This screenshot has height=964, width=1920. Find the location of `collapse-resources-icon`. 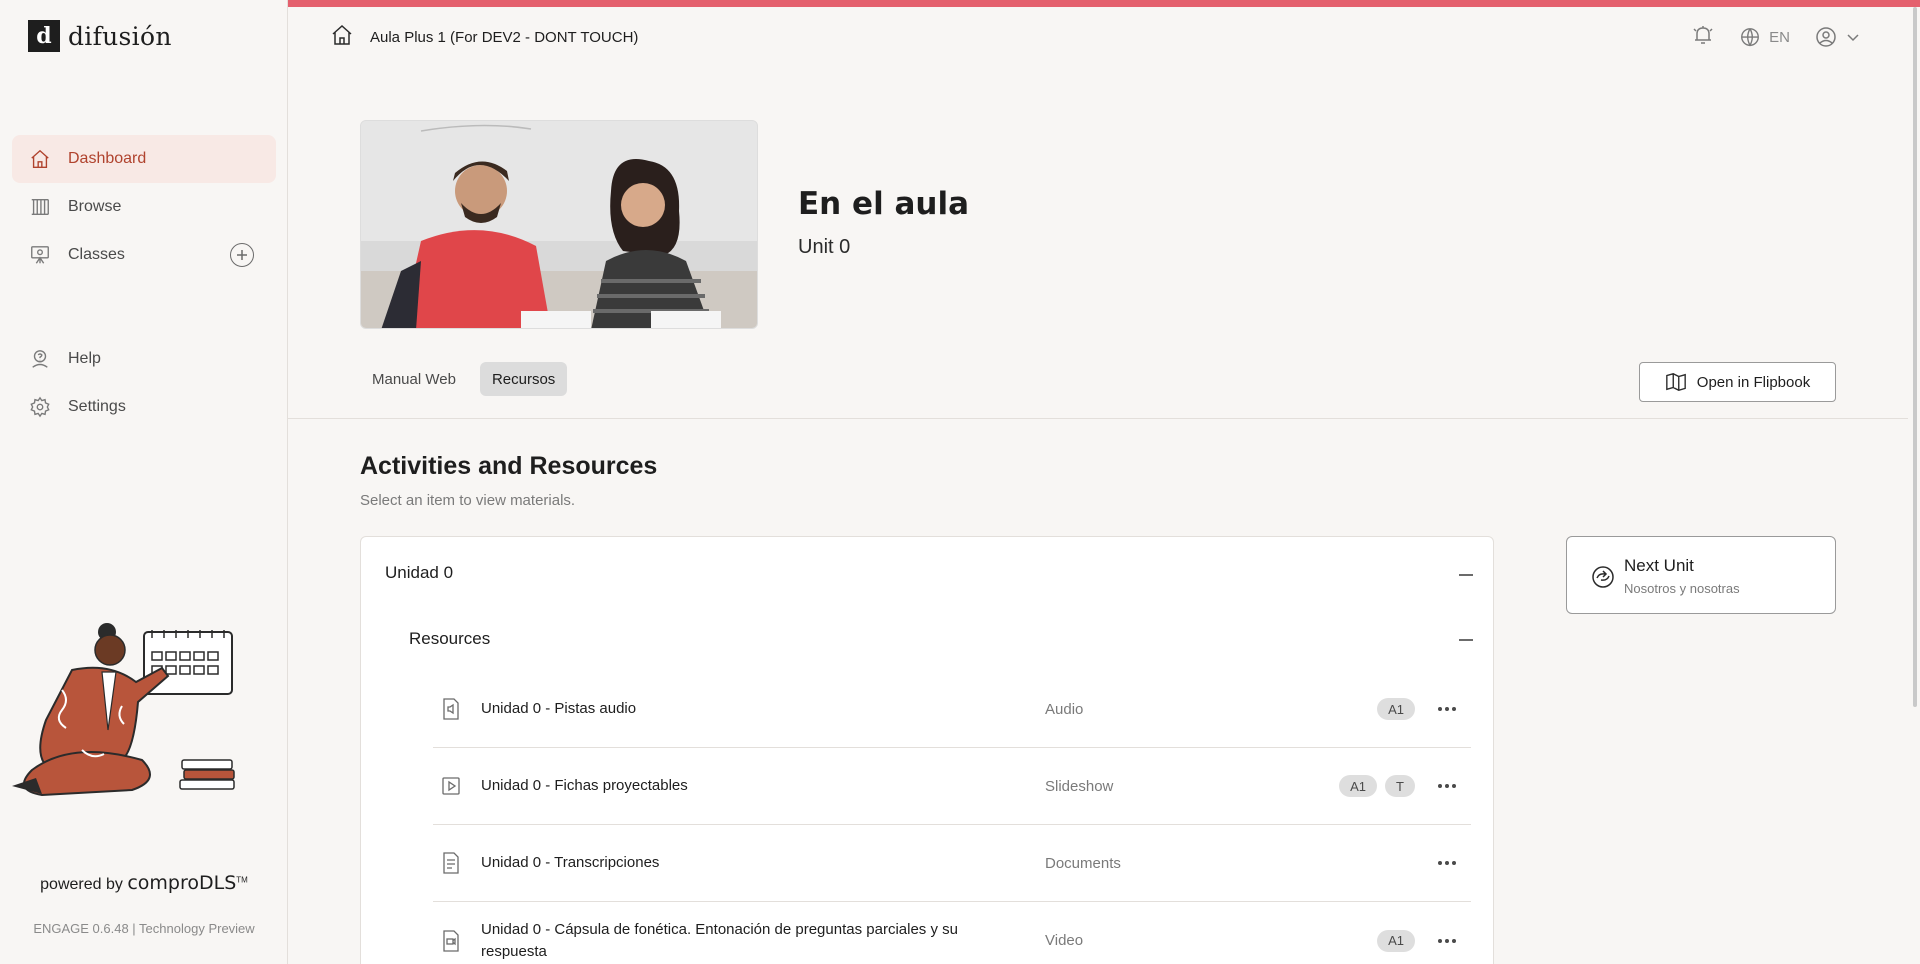

collapse-resources-icon is located at coordinates (1466, 640).